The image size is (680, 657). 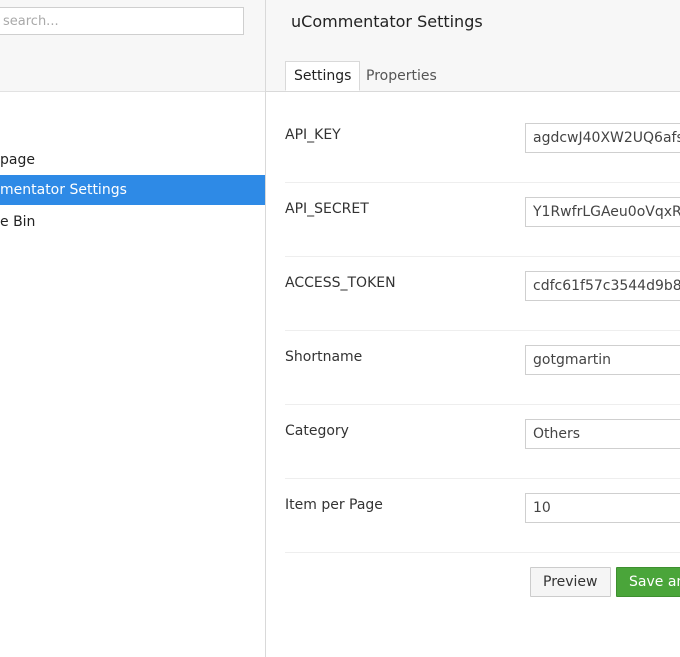 What do you see at coordinates (482, 145) in the screenshot?
I see `form-row-api-key: API_KEY agdcwJ40XW2UQ6afsQ` at bounding box center [482, 145].